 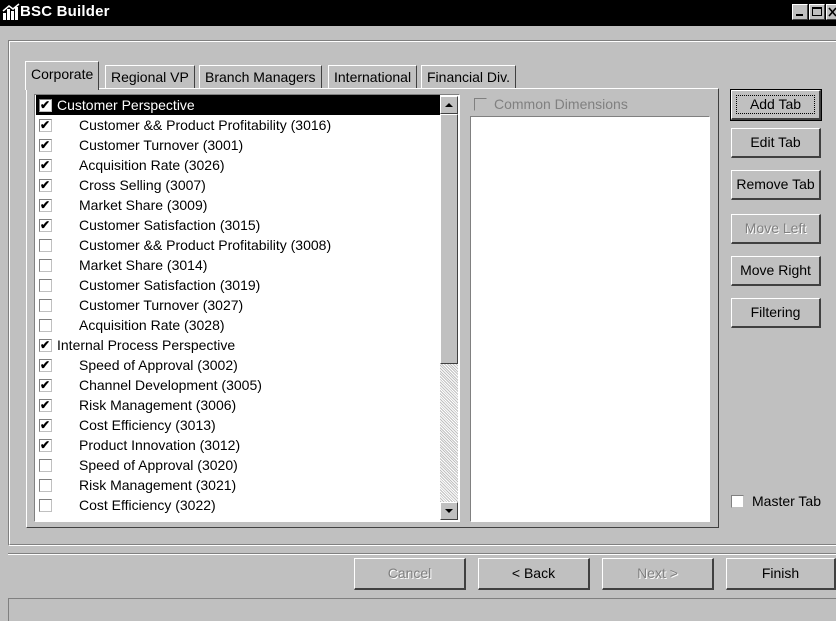 What do you see at coordinates (468, 77) in the screenshot?
I see `tab-financial-div: Financial Div.` at bounding box center [468, 77].